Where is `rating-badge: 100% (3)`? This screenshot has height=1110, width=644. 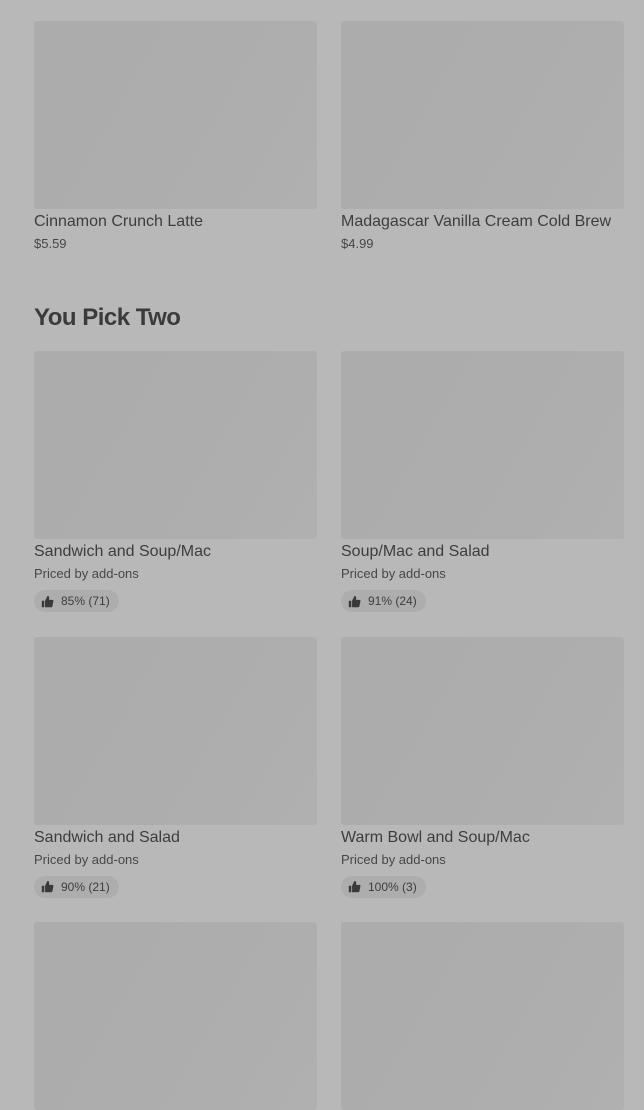 rating-badge: 100% (3) is located at coordinates (383, 886).